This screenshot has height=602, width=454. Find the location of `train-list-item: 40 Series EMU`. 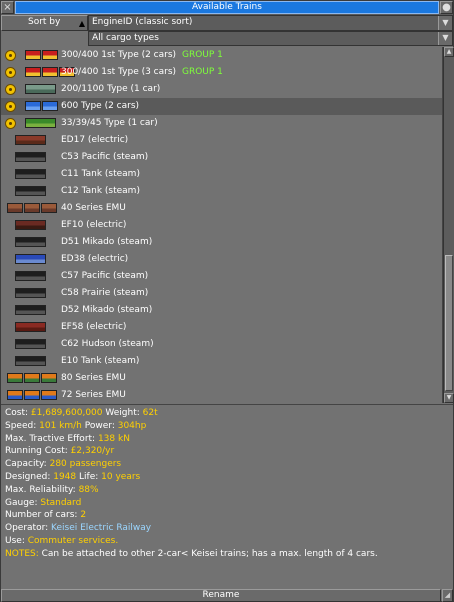

train-list-item: 40 Series EMU is located at coordinates (221, 208).